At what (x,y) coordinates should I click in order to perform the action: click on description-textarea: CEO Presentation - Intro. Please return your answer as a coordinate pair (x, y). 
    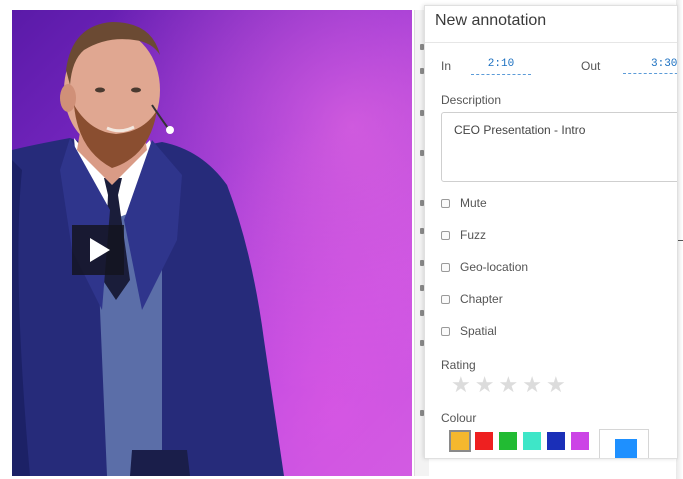
    Looking at the image, I should click on (559, 147).